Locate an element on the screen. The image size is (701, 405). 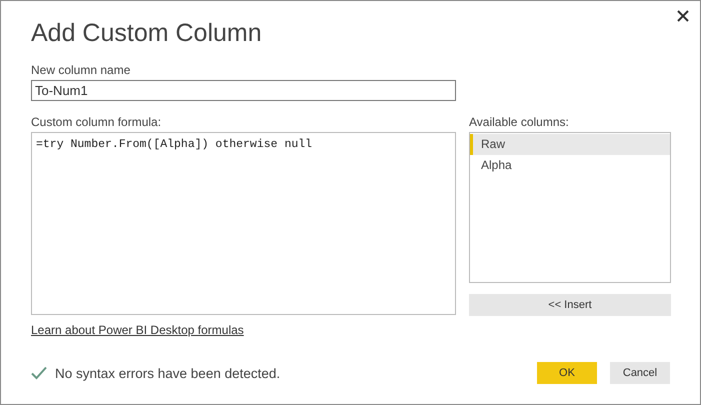
ok-button: OK is located at coordinates (567, 373).